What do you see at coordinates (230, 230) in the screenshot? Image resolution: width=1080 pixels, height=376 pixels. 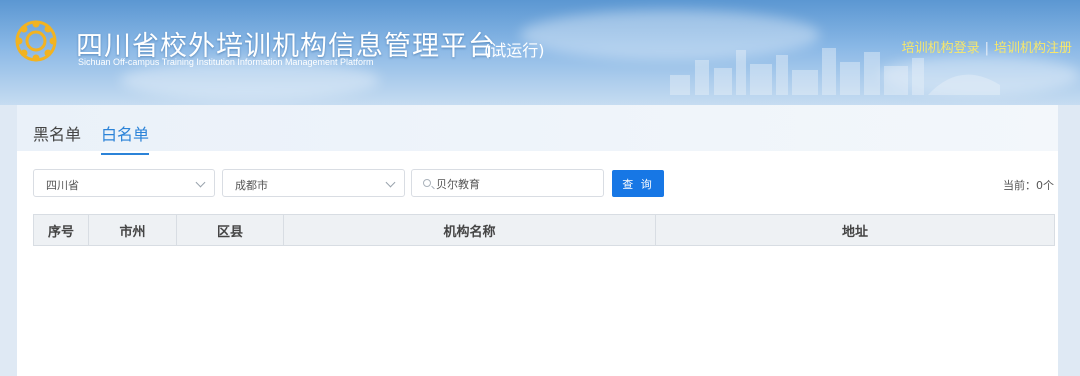 I see `column-header-district: 区县` at bounding box center [230, 230].